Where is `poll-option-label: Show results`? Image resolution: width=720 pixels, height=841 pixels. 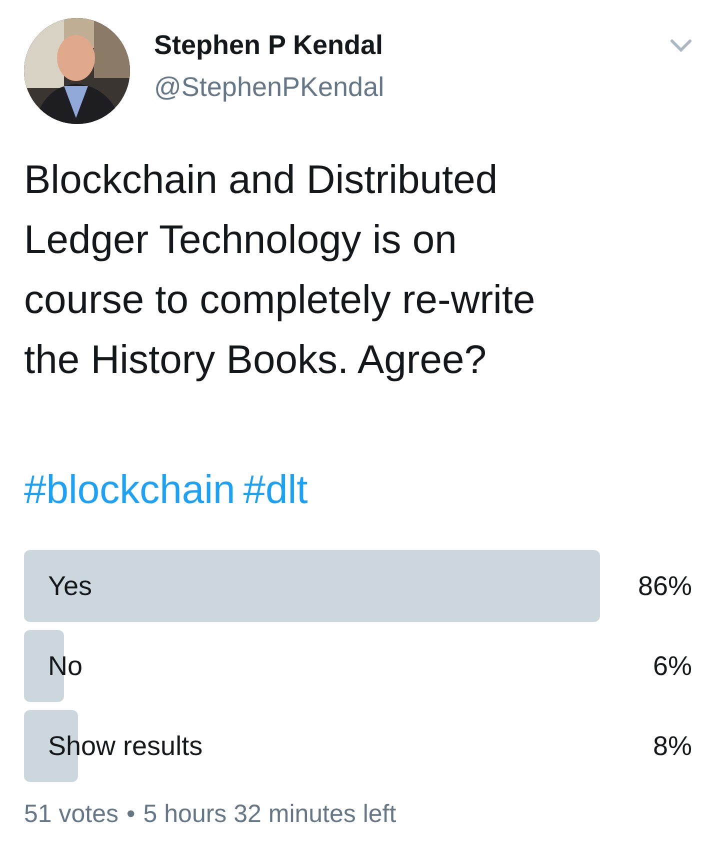 poll-option-label: Show results is located at coordinates (125, 746).